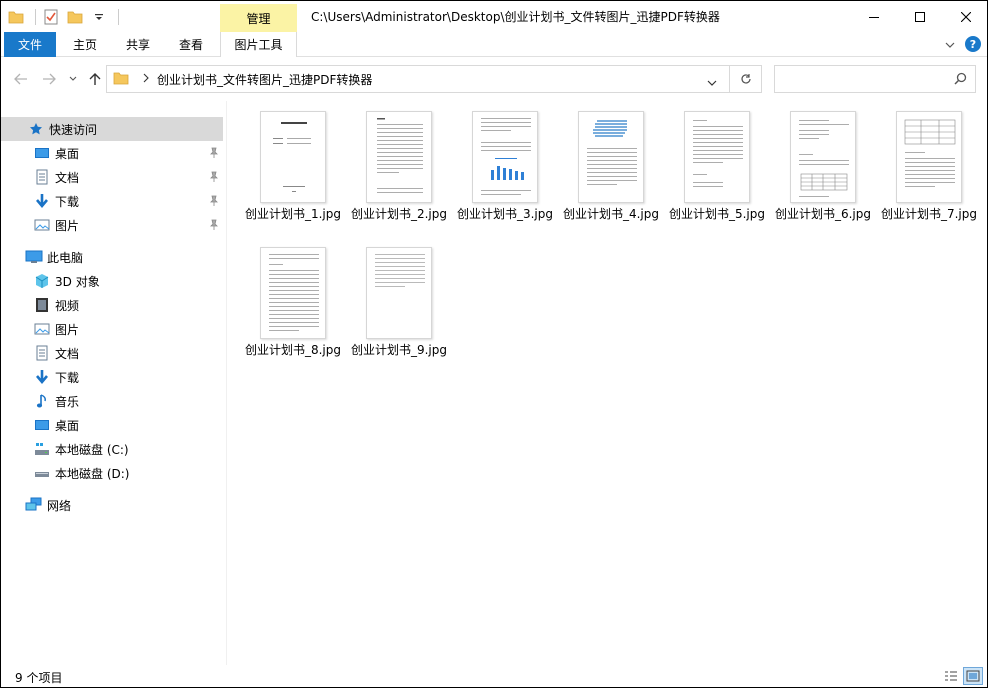 This screenshot has height=688, width=988. Describe the element at coordinates (63, 17) in the screenshot. I see `quick-access-toolbar` at that location.